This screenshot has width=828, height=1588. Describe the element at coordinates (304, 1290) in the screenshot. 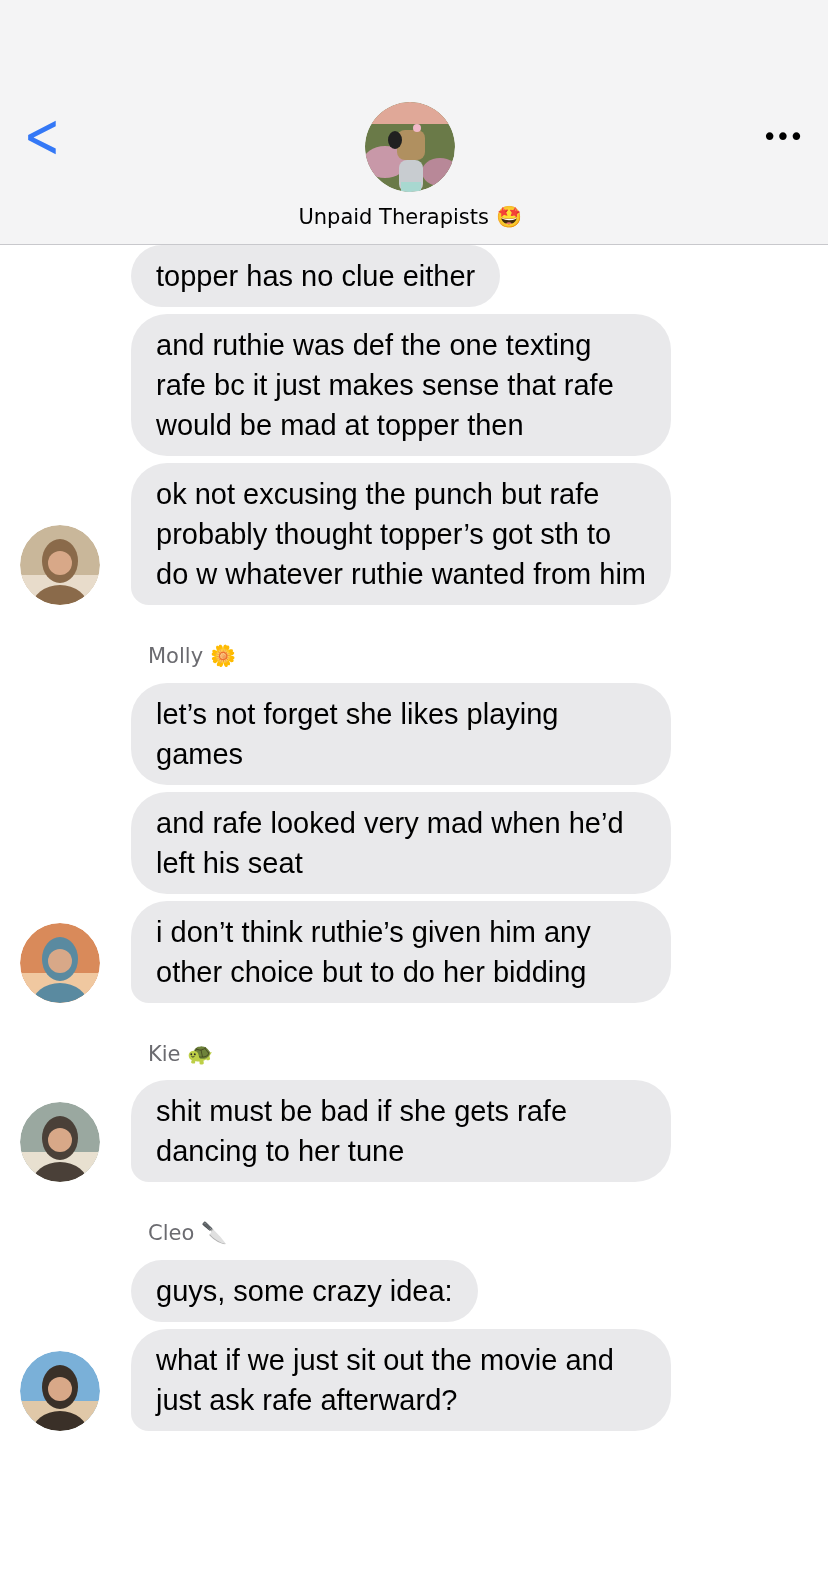

I see `message-bubble: guys, some crazy idea:` at that location.